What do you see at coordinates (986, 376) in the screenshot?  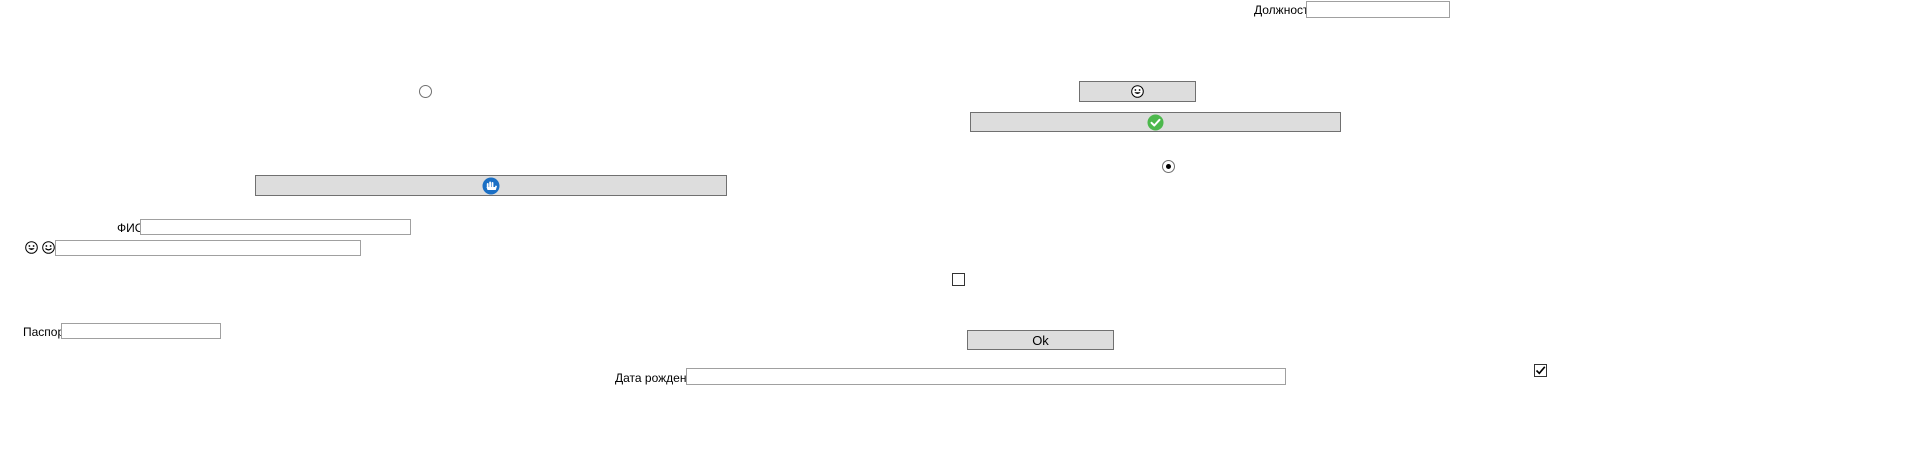 I see `birthdate-field` at bounding box center [986, 376].